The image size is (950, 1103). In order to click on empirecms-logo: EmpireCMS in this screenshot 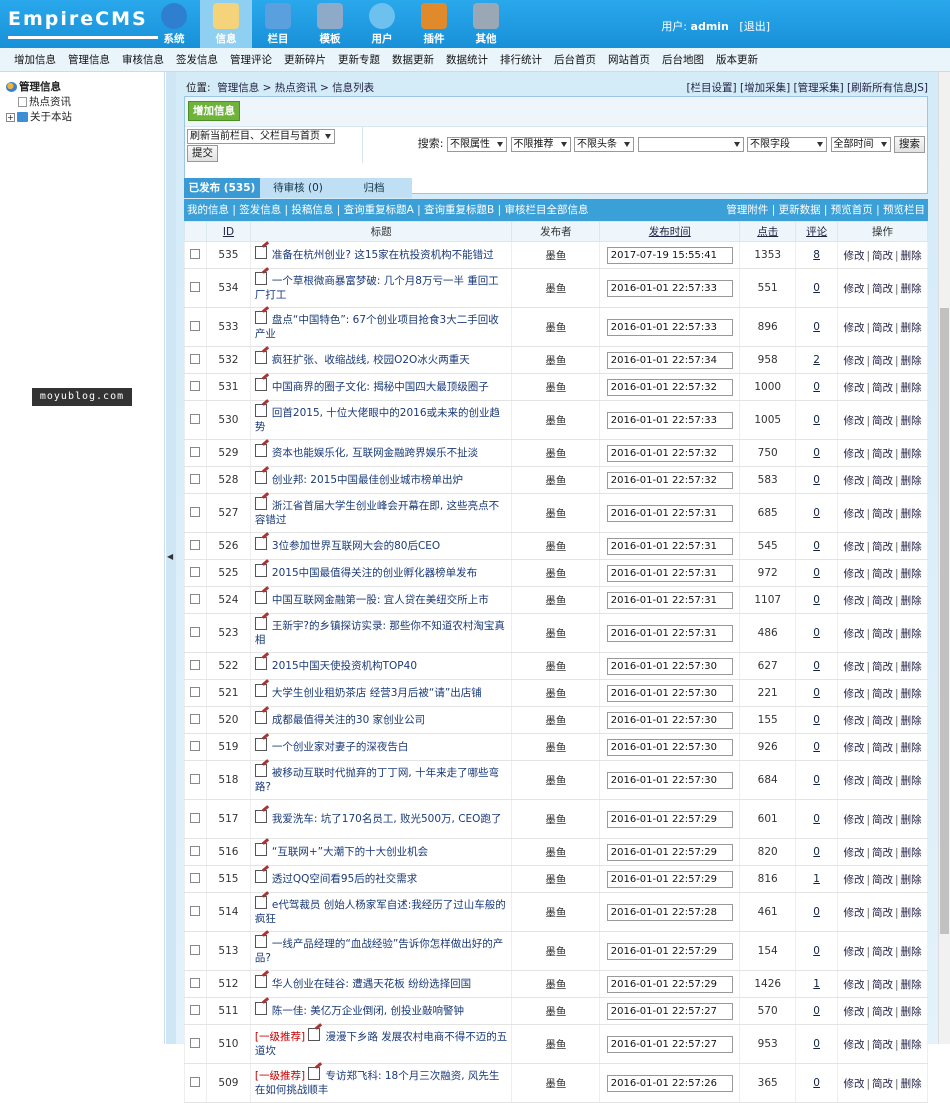, I will do `click(83, 24)`.